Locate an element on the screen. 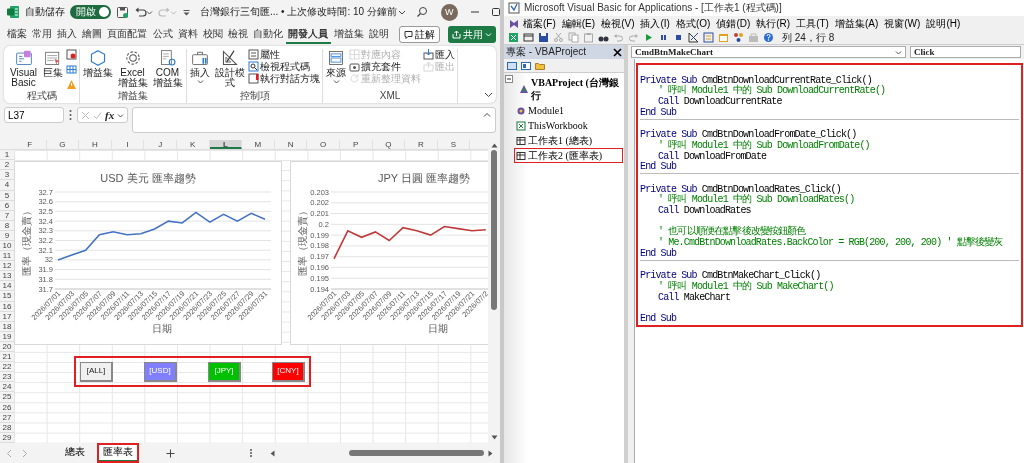  ribbon-tab: 資料 is located at coordinates (188, 34).